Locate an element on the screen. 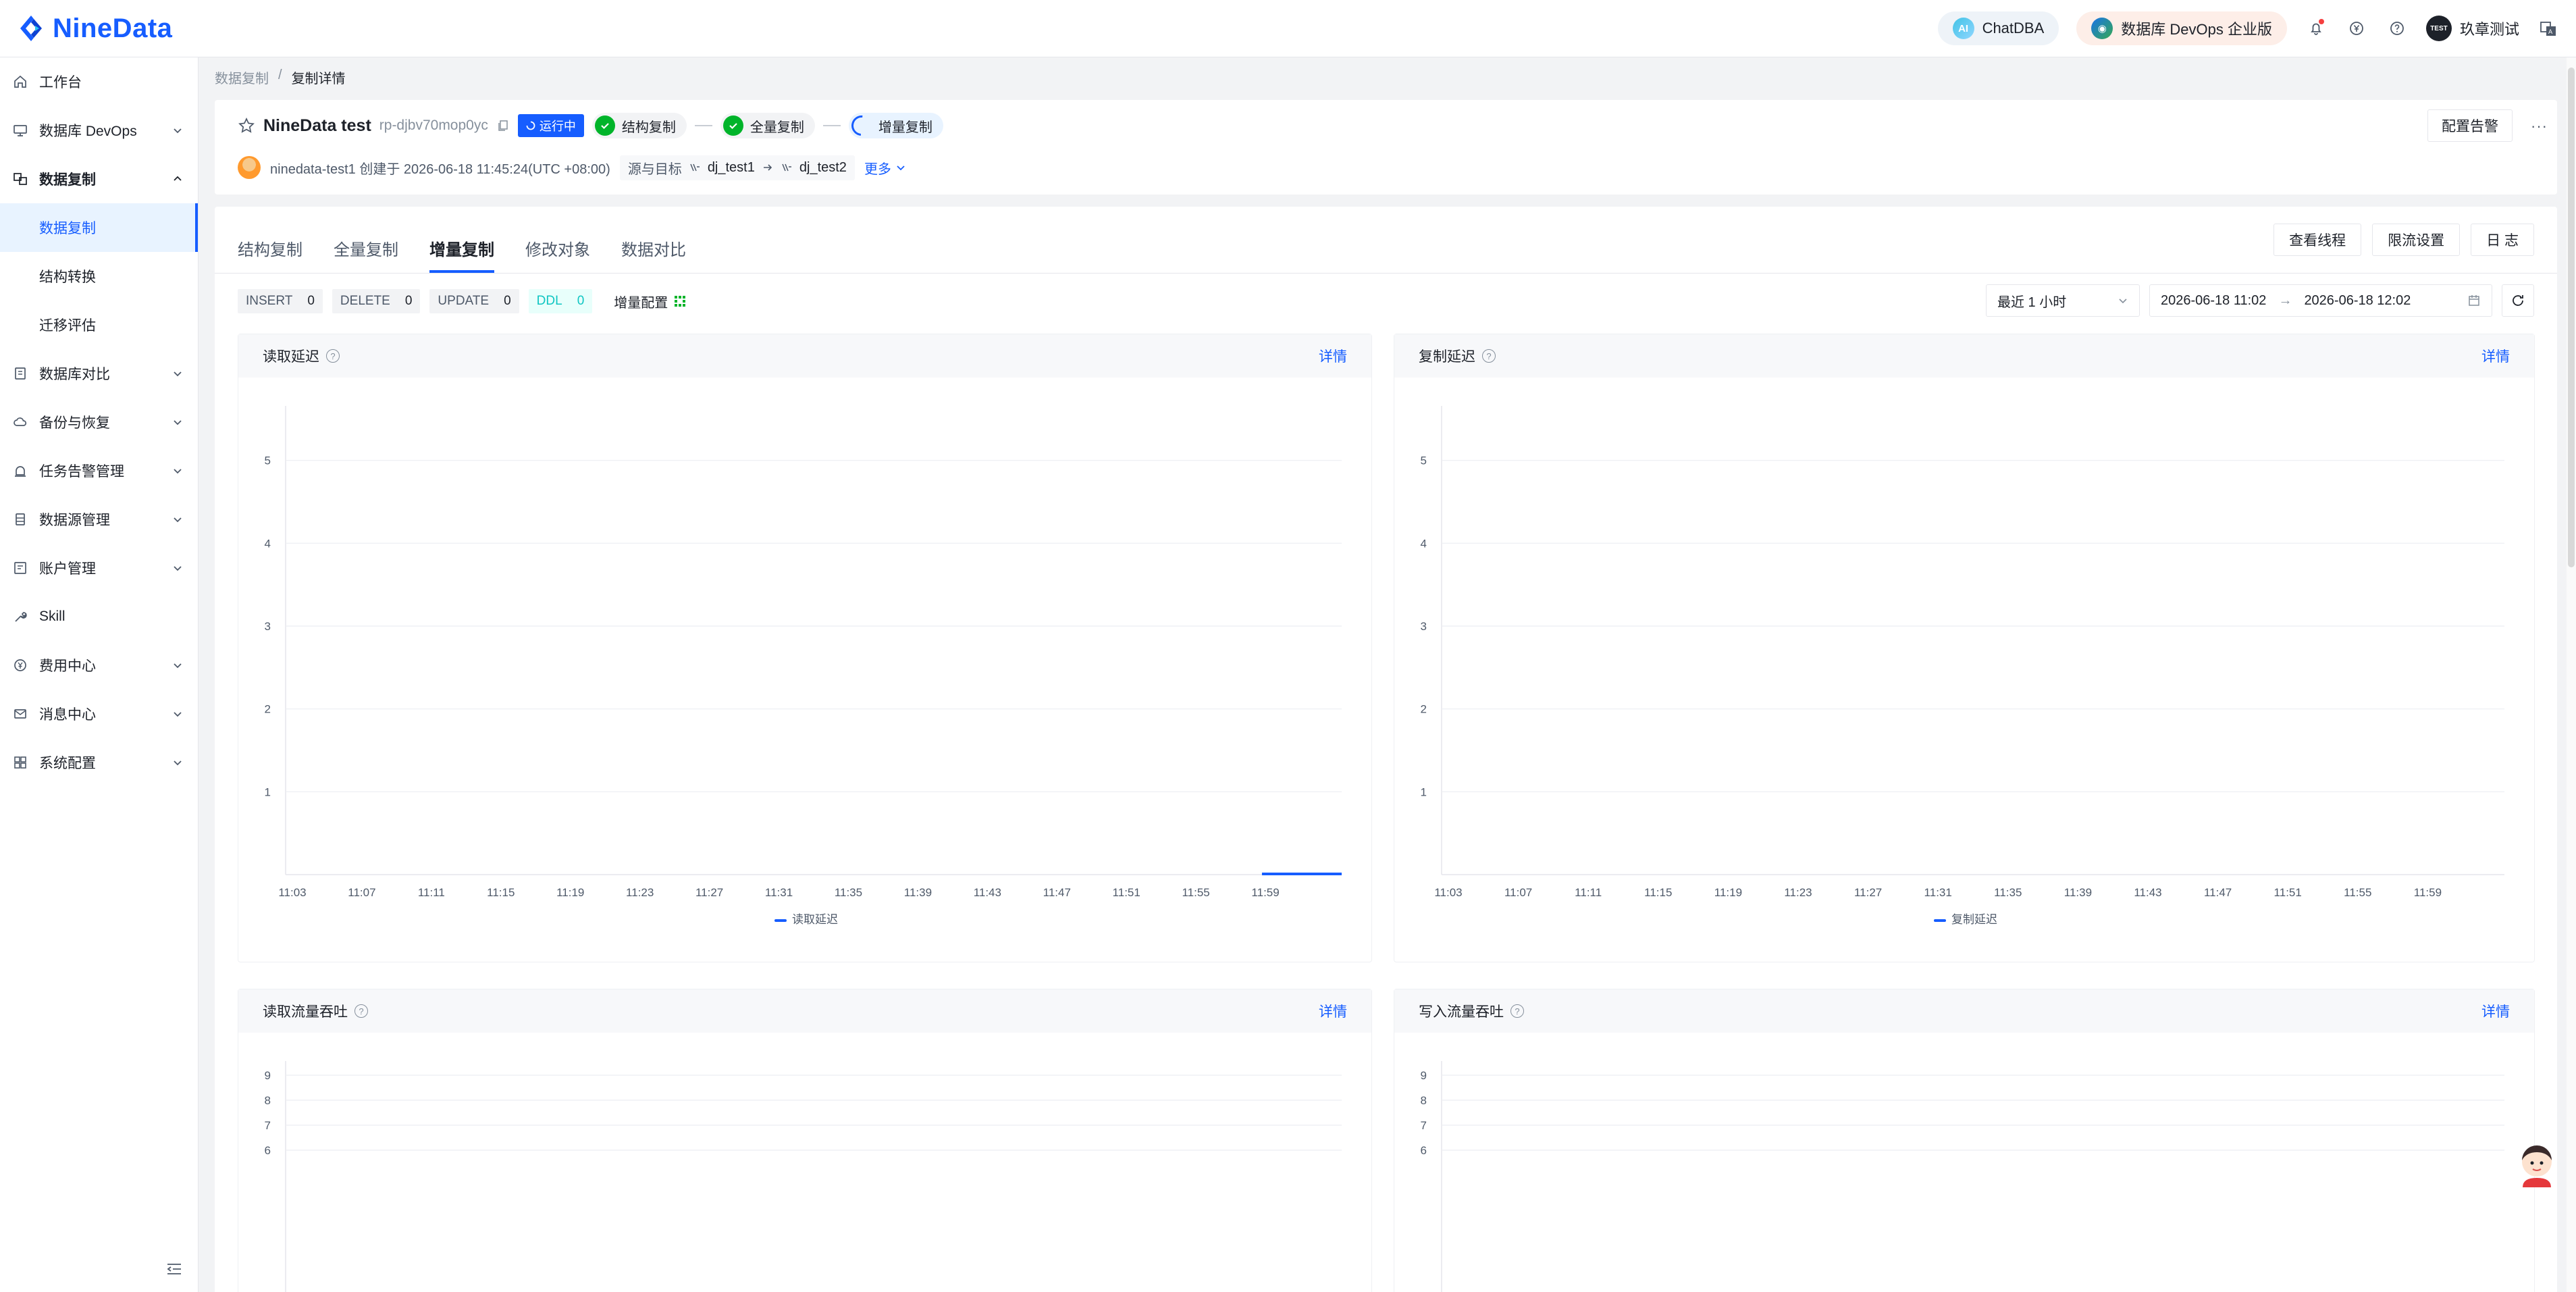 This screenshot has width=2576, height=1292. x-tick-label: 11:39 is located at coordinates (2078, 892).